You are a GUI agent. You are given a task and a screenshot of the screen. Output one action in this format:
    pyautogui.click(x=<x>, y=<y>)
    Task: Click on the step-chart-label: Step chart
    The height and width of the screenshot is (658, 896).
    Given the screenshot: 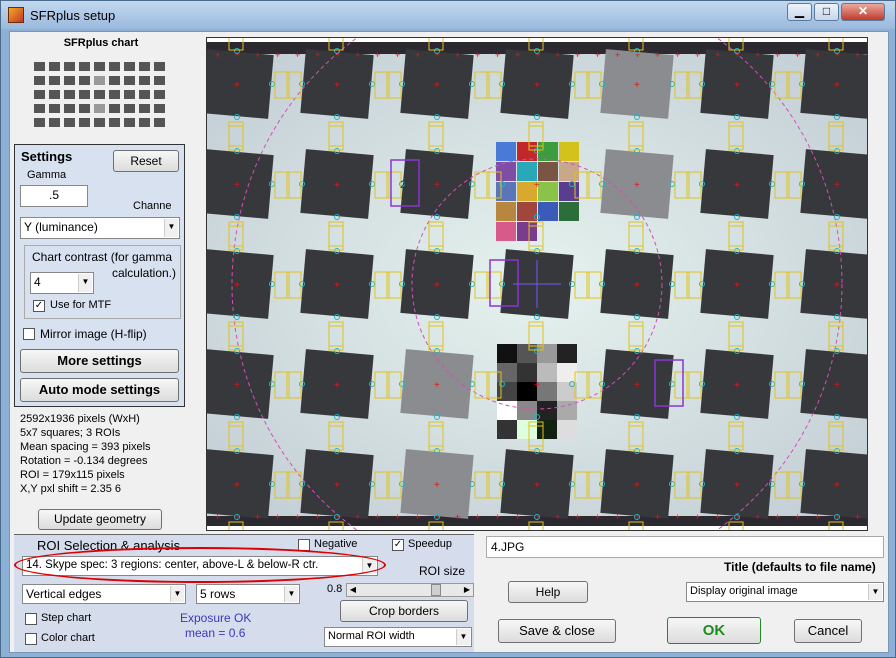 What is the action you would take?
    pyautogui.click(x=66, y=618)
    